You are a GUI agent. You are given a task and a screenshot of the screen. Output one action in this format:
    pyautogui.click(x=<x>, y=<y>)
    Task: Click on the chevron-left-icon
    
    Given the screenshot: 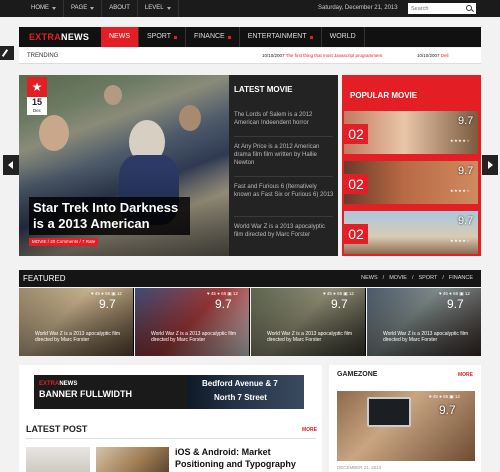 What is the action you would take?
    pyautogui.click(x=10, y=165)
    